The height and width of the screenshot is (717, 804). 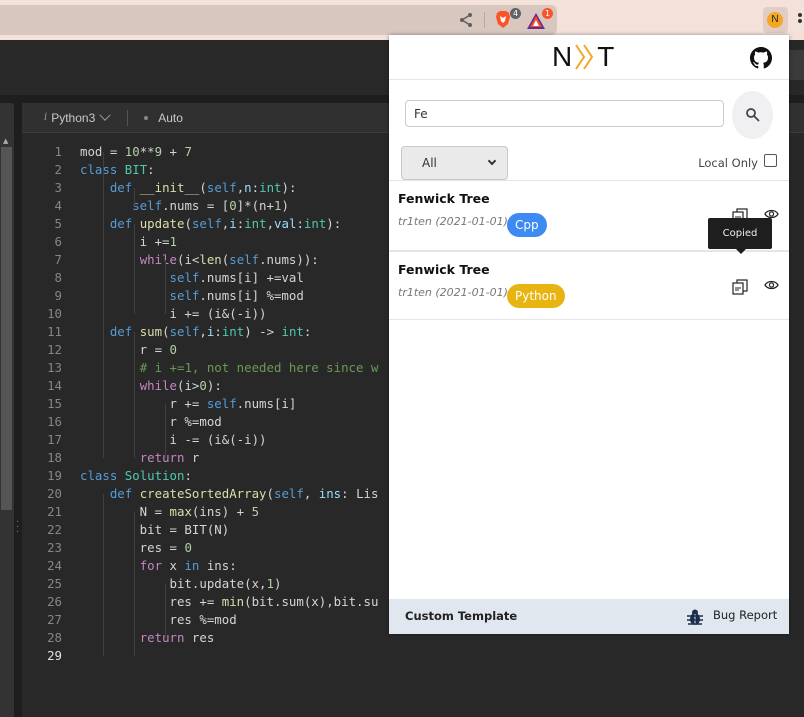 I want to click on left-panel-scrollbar, so click(x=6, y=328).